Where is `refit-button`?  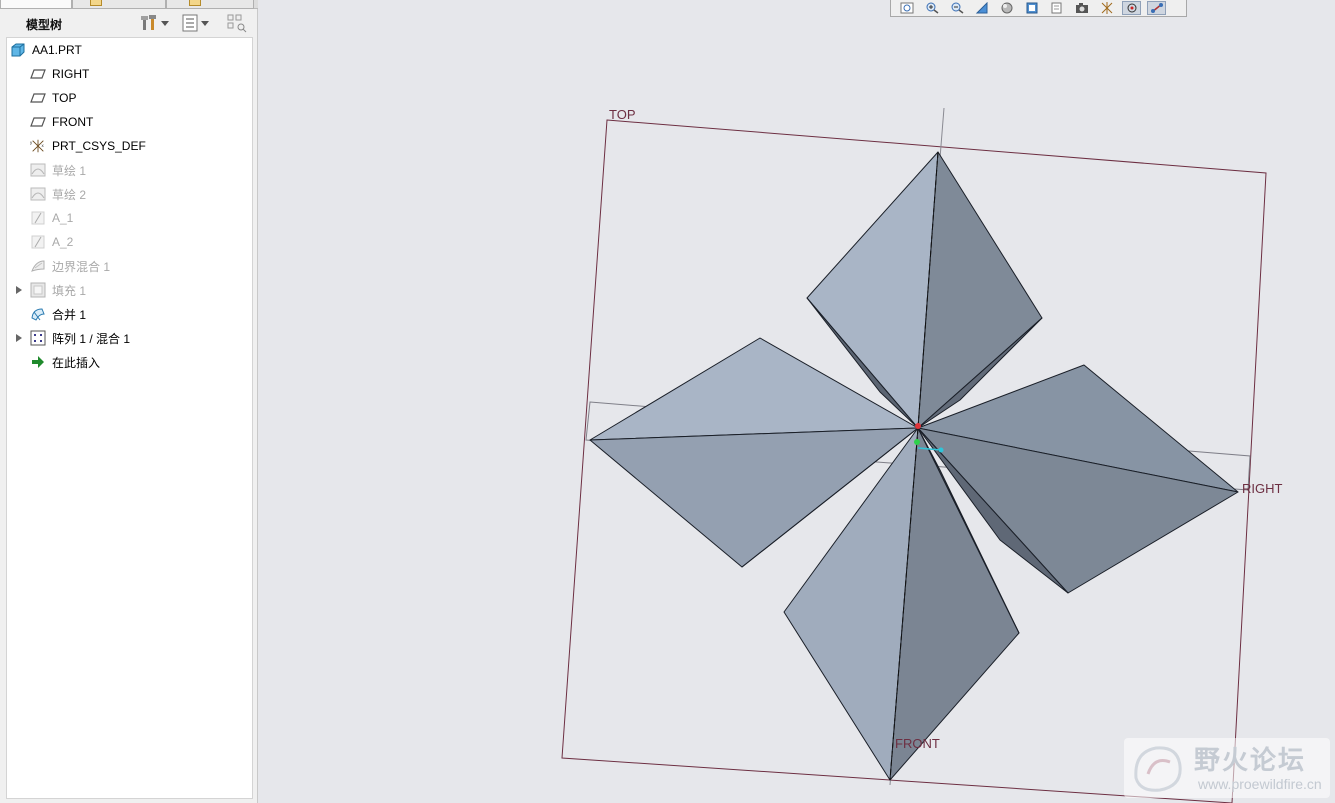
refit-button is located at coordinates (906, 8).